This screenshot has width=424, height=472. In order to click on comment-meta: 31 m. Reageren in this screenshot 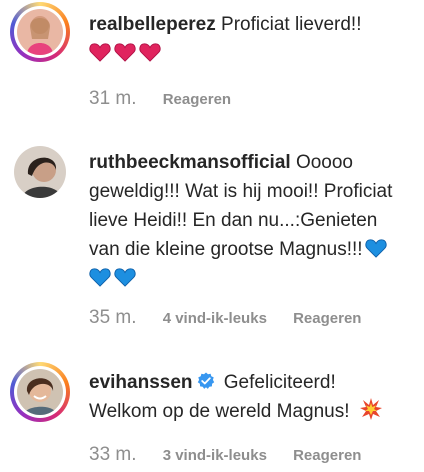, I will do `click(171, 99)`.